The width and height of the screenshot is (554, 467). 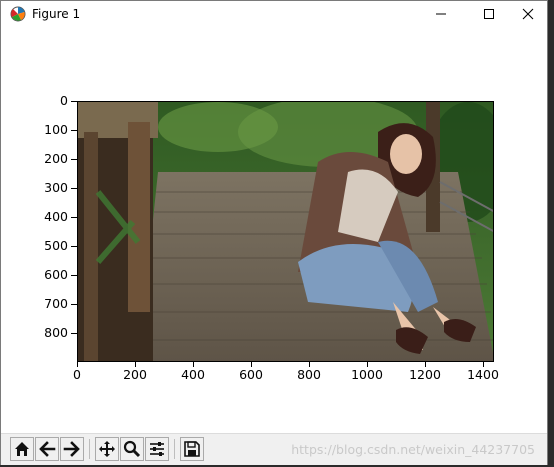 I want to click on x-tick-label: 1400, so click(x=483, y=374).